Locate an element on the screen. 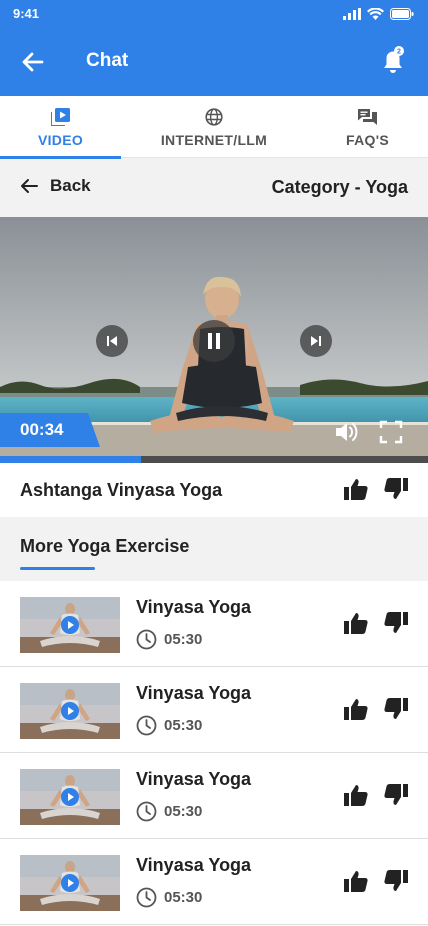 The image size is (428, 926). app-title: Chat is located at coordinates (107, 60).